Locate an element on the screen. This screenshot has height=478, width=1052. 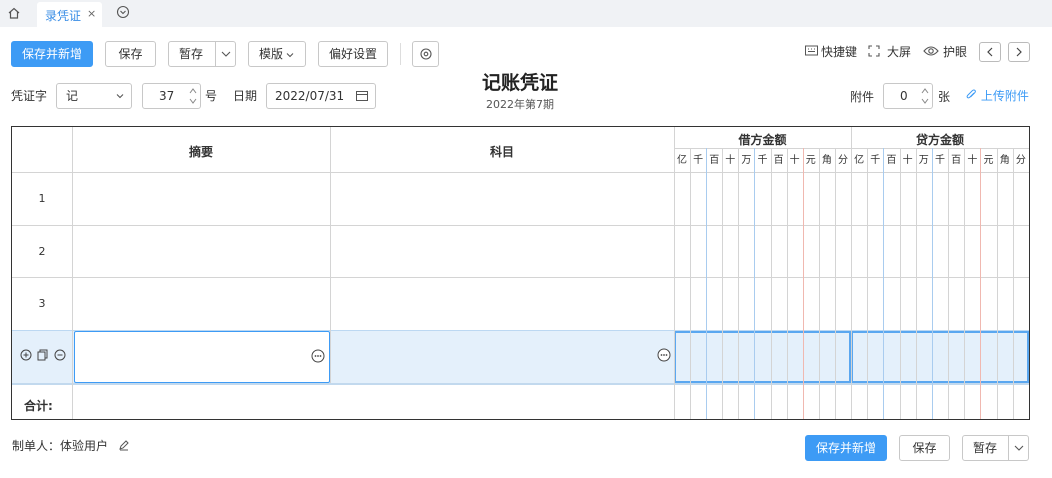
voucher-number-stepper: 37 is located at coordinates (171, 96).